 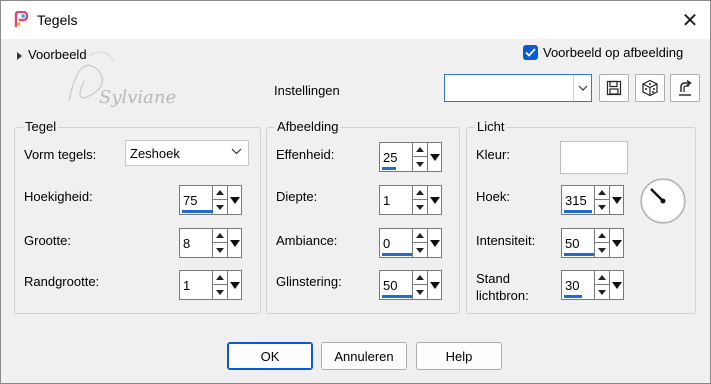 What do you see at coordinates (21, 19) in the screenshot?
I see `app-icon` at bounding box center [21, 19].